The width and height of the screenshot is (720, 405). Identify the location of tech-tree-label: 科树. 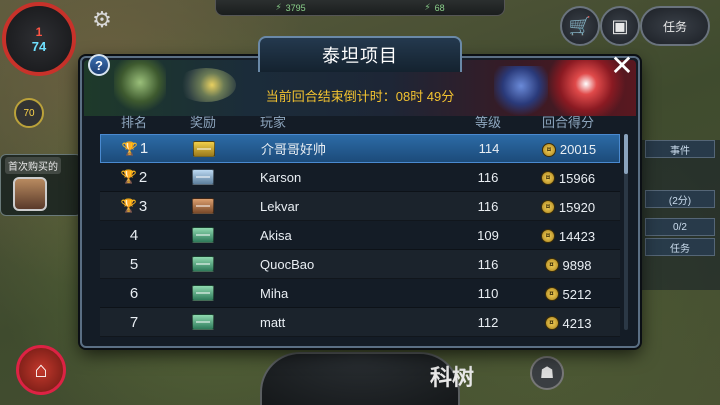
(452, 376).